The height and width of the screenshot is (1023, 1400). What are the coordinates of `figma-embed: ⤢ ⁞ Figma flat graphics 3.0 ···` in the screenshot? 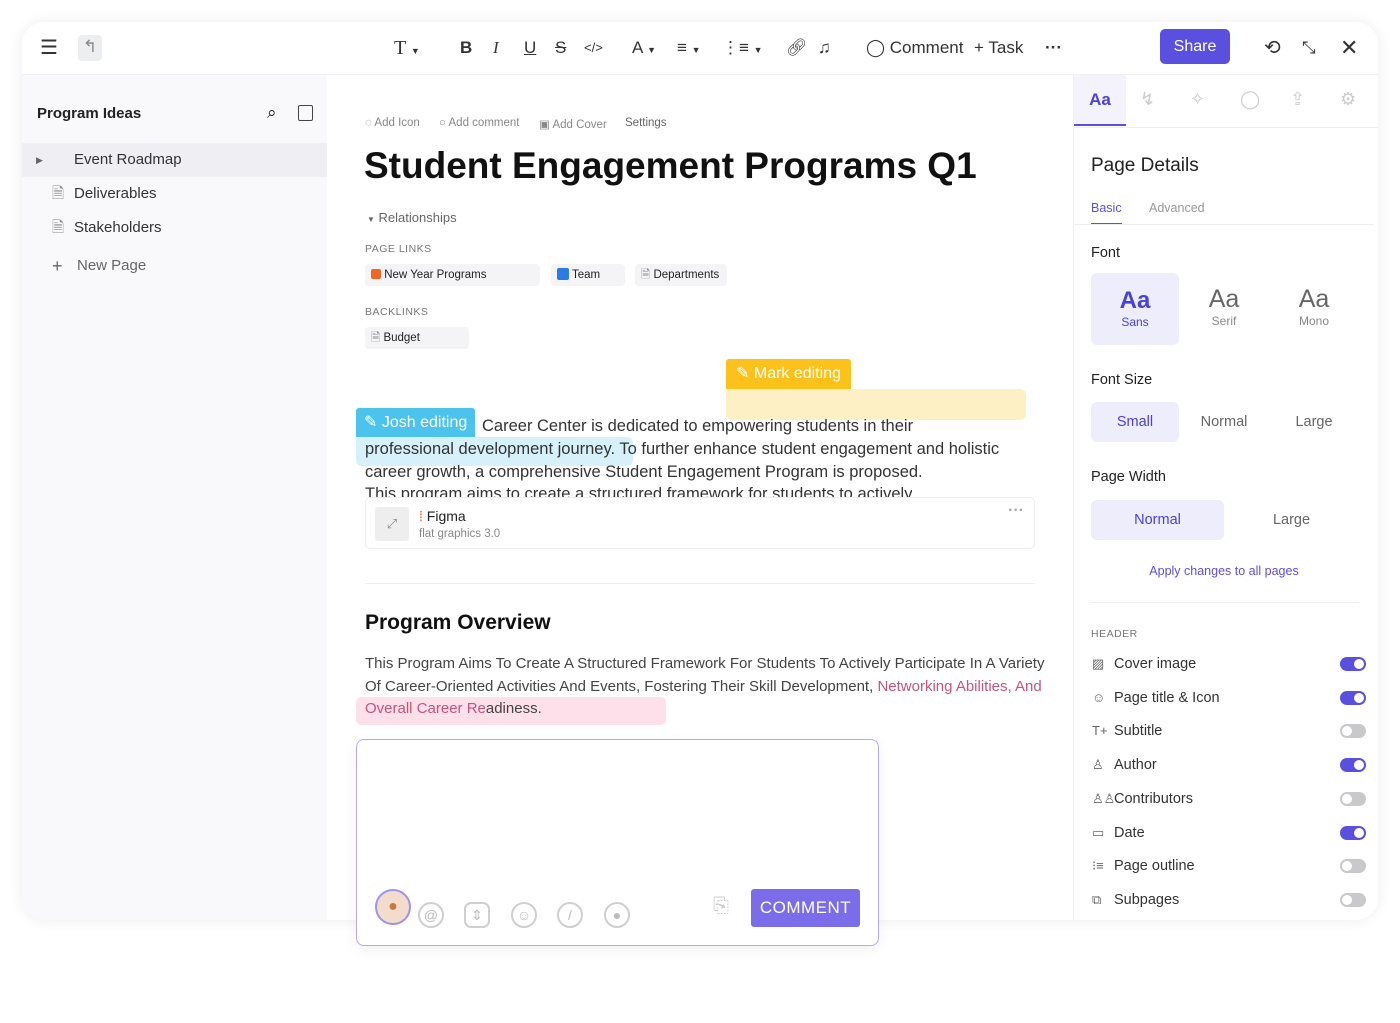 It's located at (700, 523).